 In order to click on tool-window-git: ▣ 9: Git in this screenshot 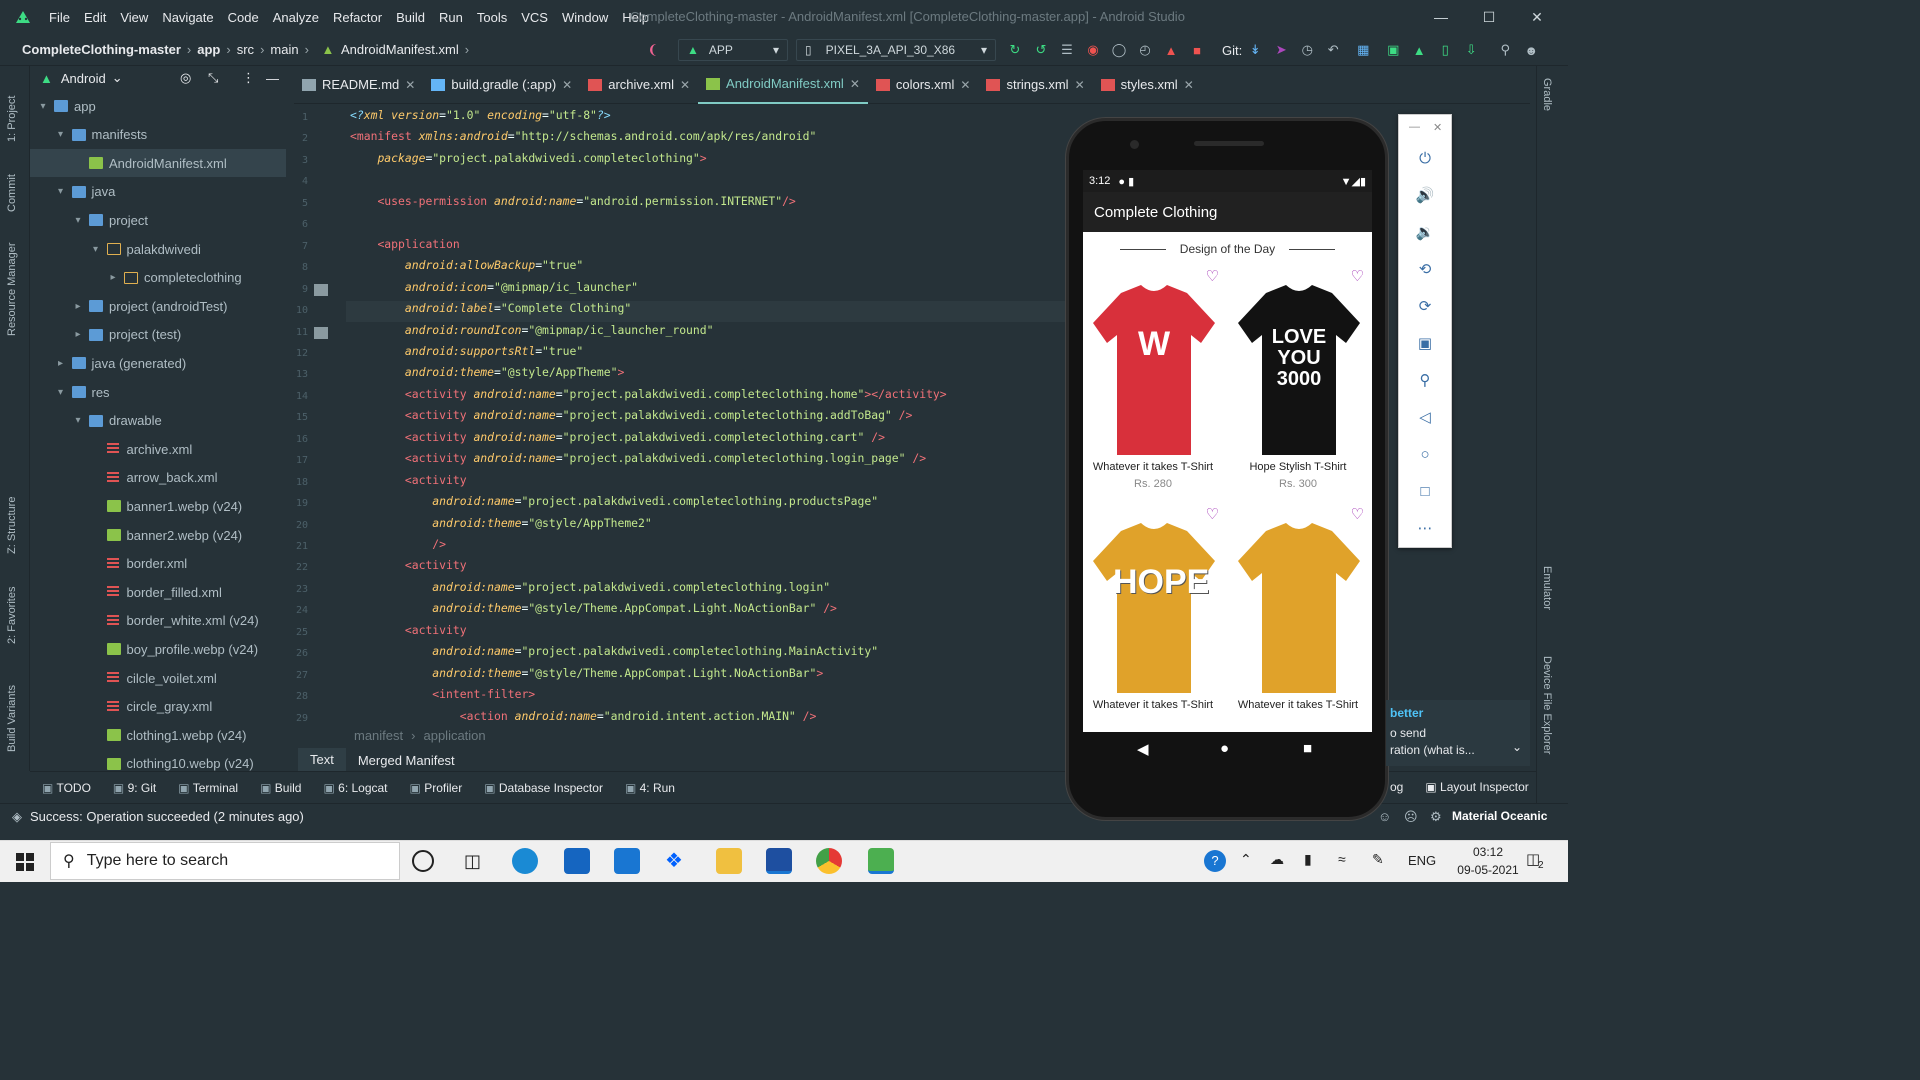, I will do `click(134, 788)`.